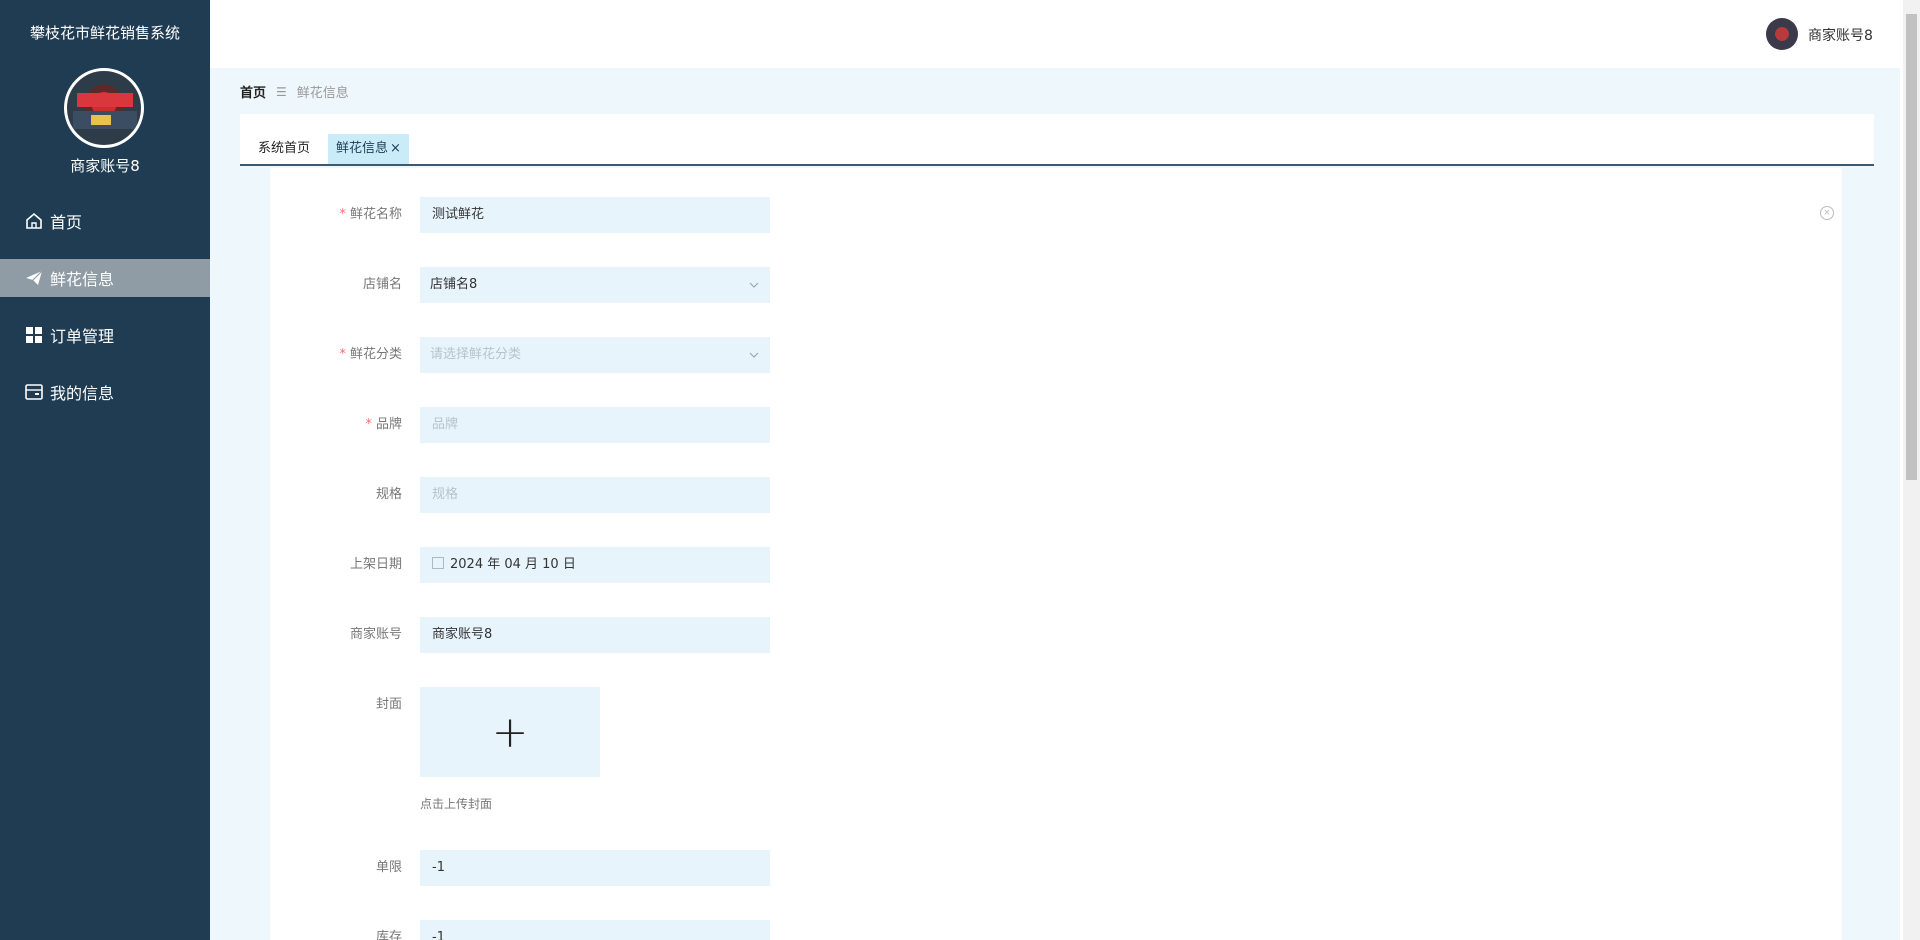  What do you see at coordinates (595, 285) in the screenshot?
I see `shop-name-select: 店铺名8` at bounding box center [595, 285].